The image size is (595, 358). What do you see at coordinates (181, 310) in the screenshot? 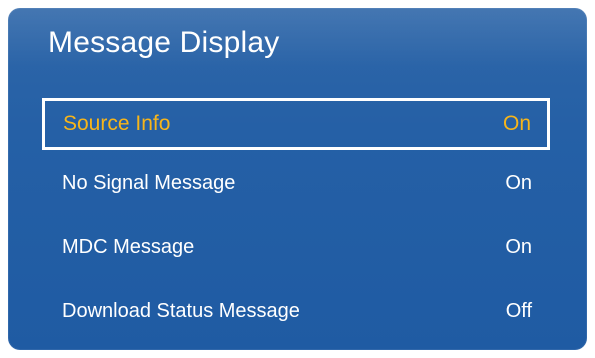
I see `menu-item-label: Download Status Message` at bounding box center [181, 310].